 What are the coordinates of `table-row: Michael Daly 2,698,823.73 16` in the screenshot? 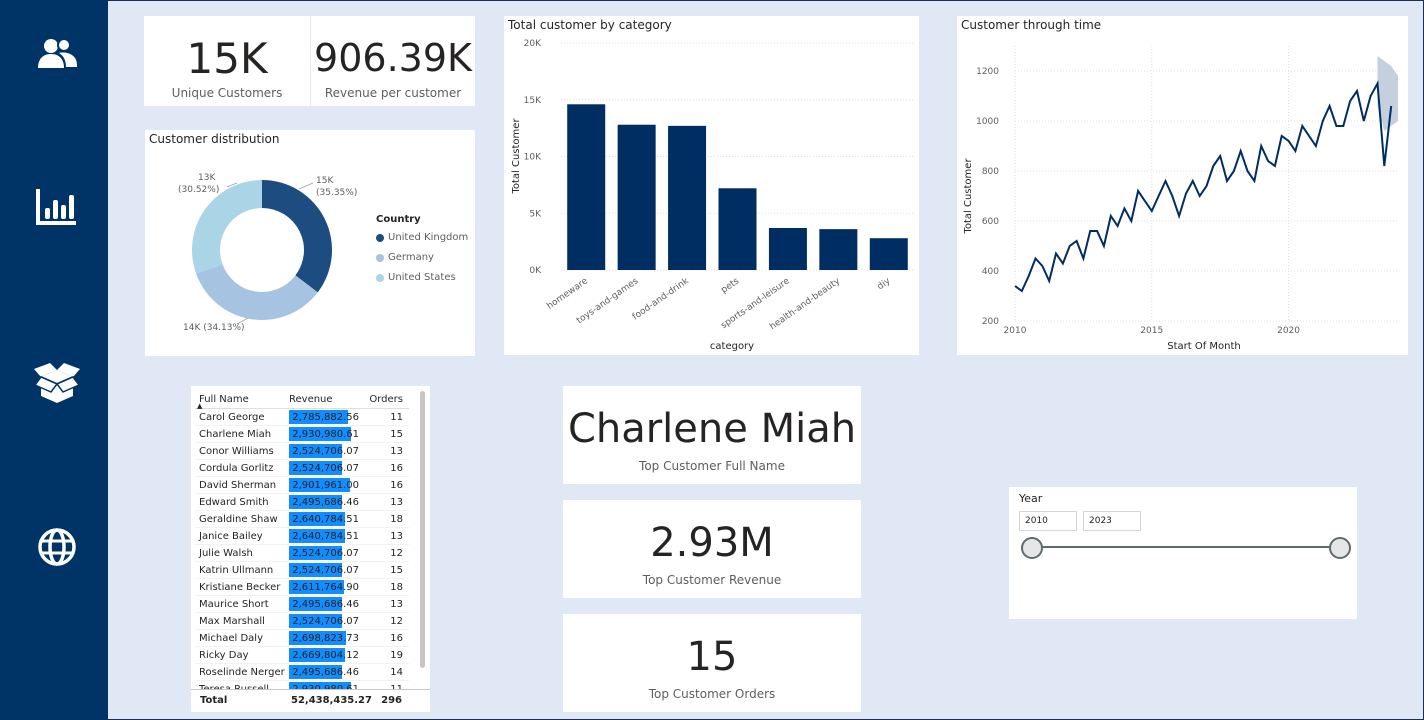 It's located at (302, 638).